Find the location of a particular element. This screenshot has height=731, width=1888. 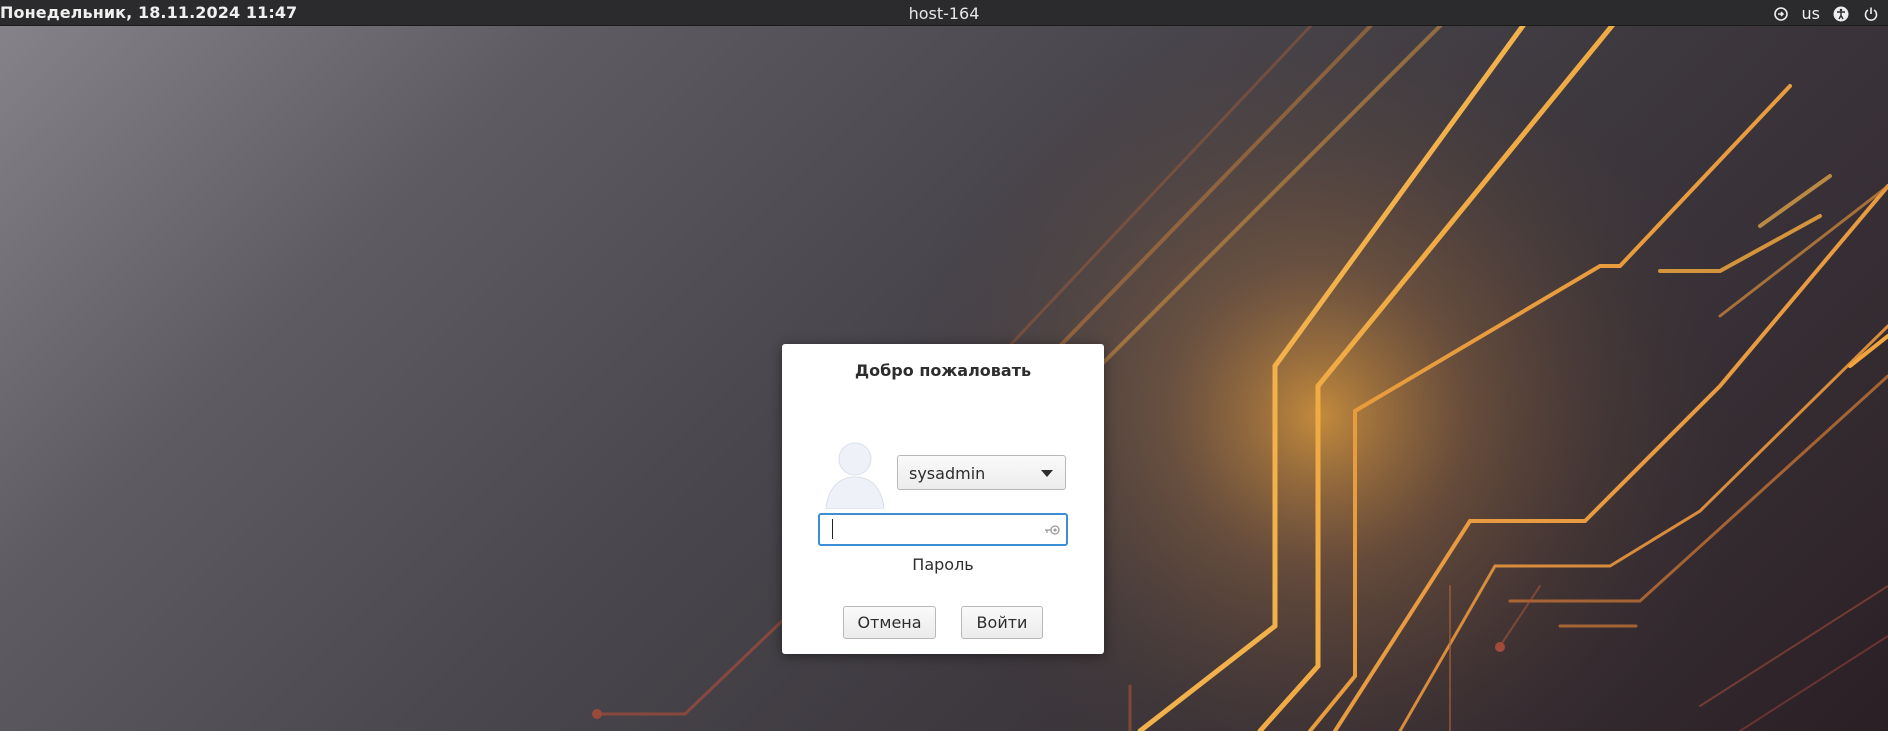

clock: Понедельник, 18.11.2024 11:47 is located at coordinates (149, 12).